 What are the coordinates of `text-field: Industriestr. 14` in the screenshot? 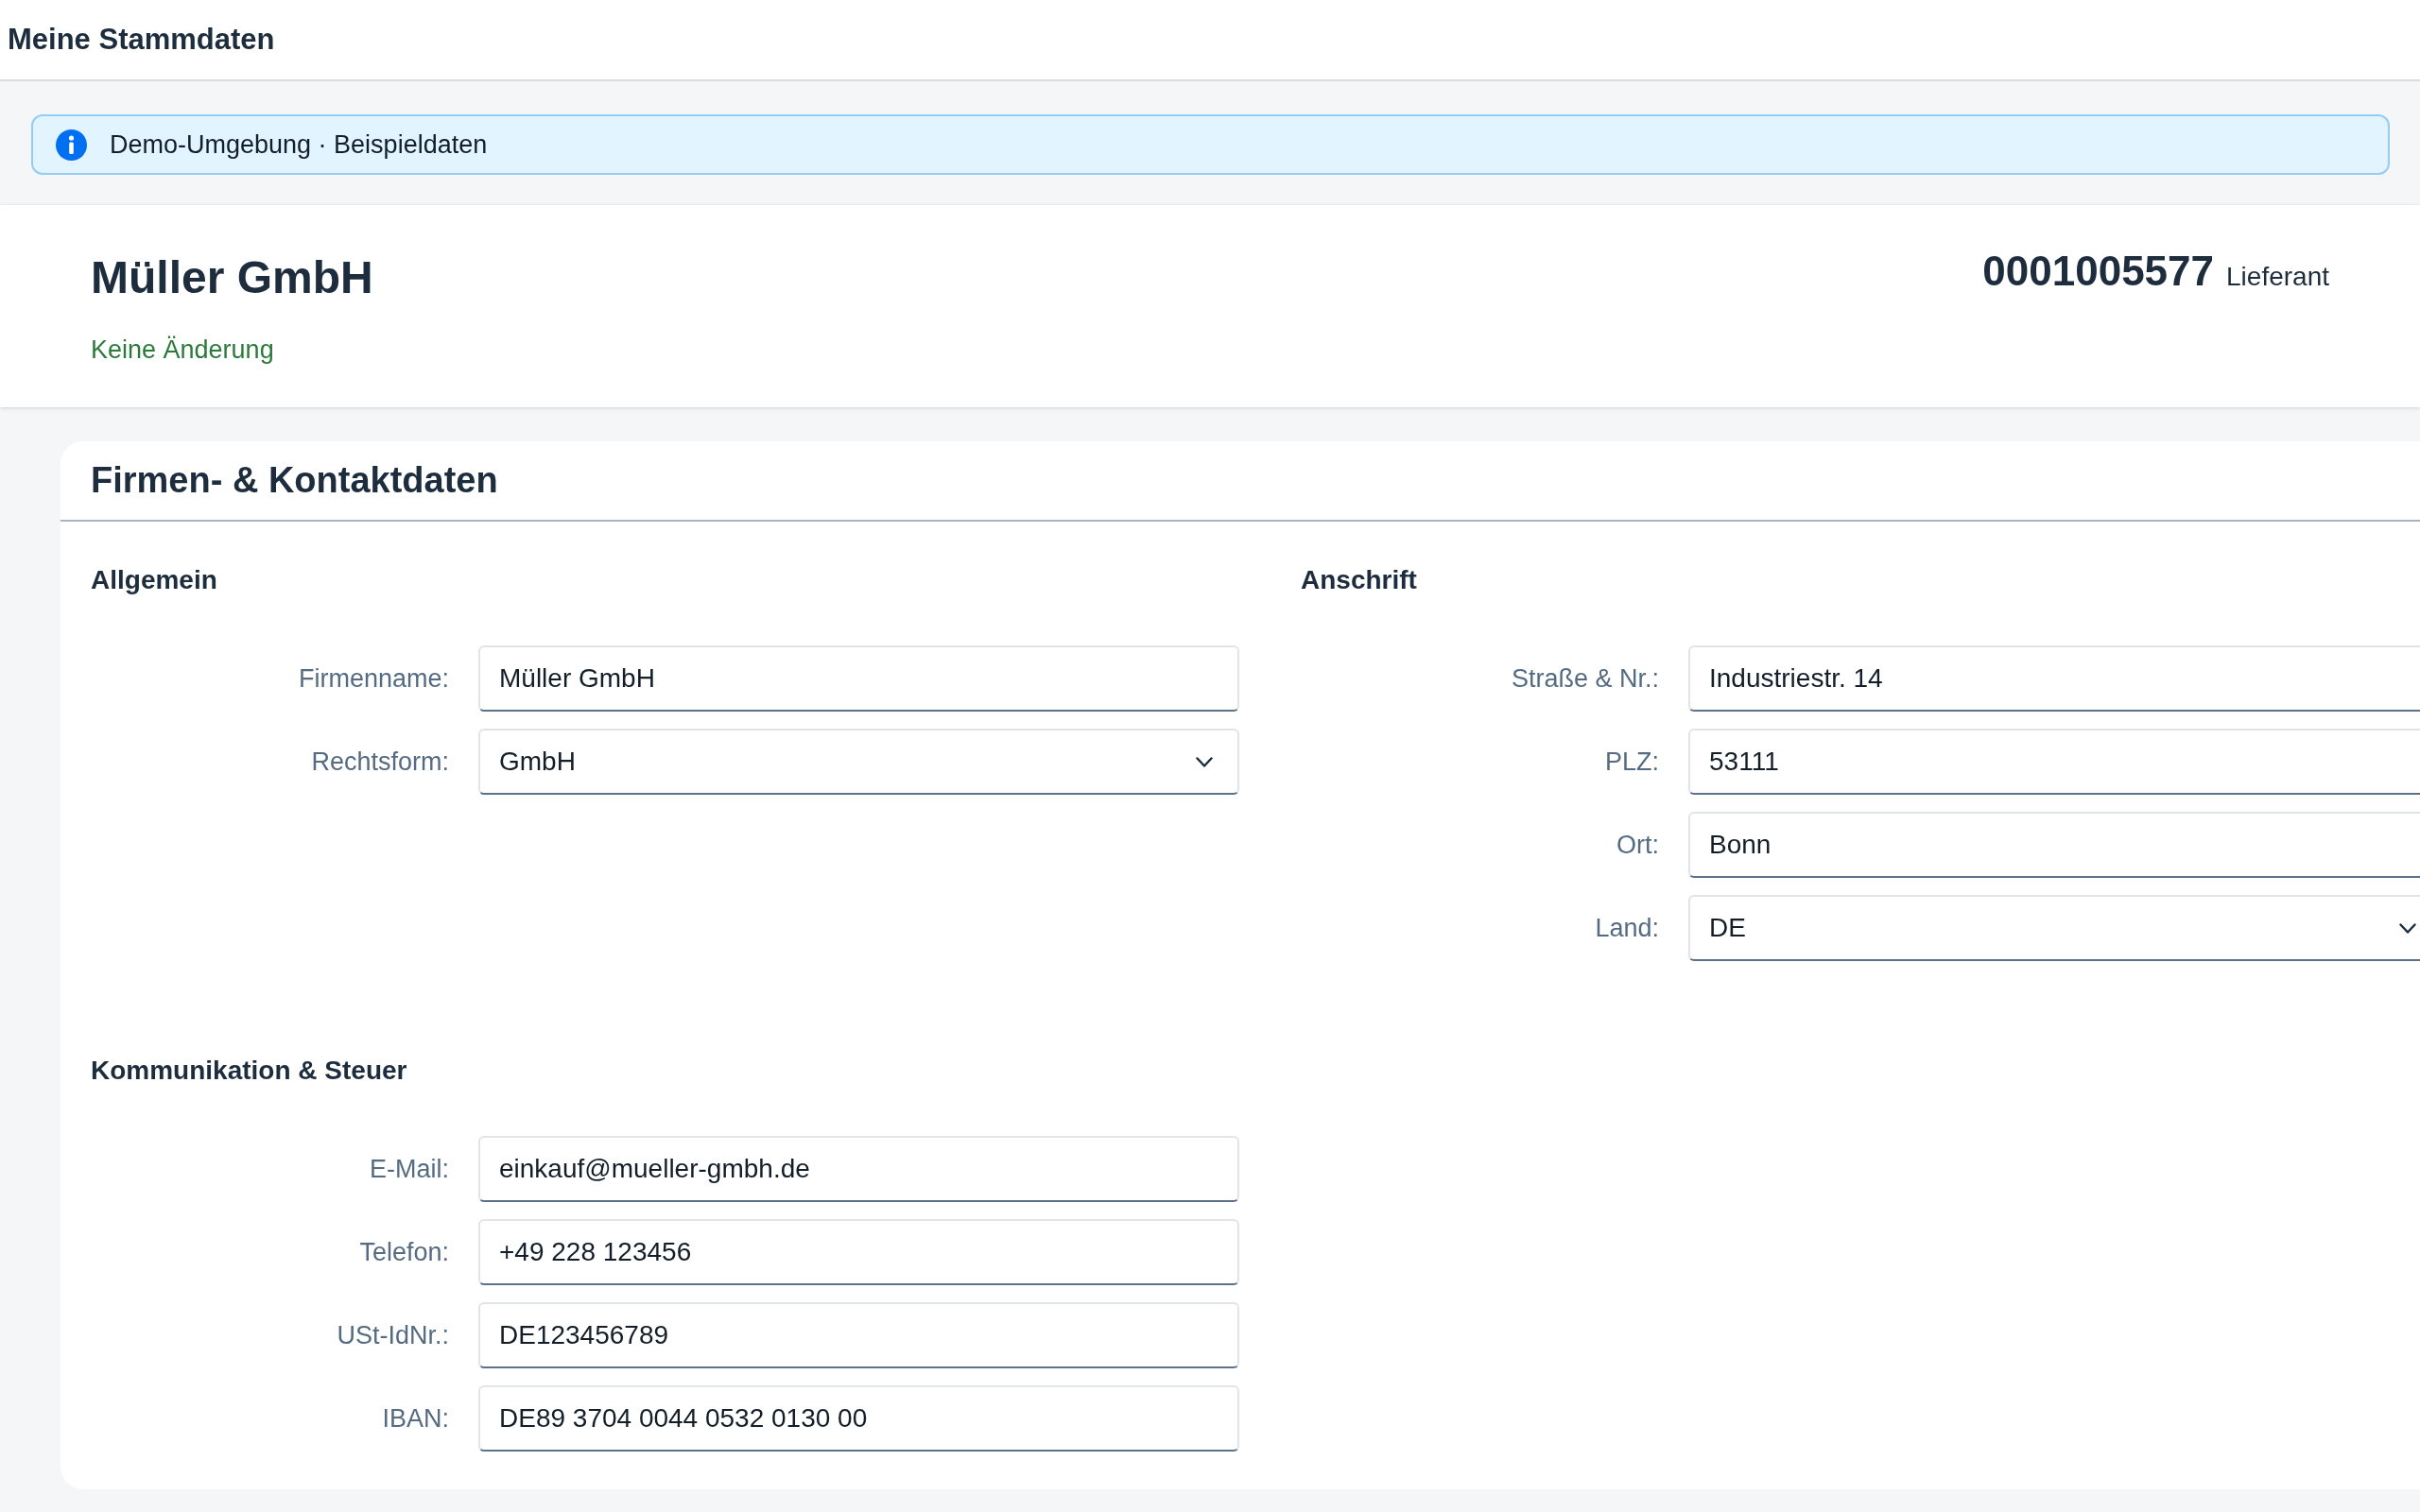 It's located at (2054, 678).